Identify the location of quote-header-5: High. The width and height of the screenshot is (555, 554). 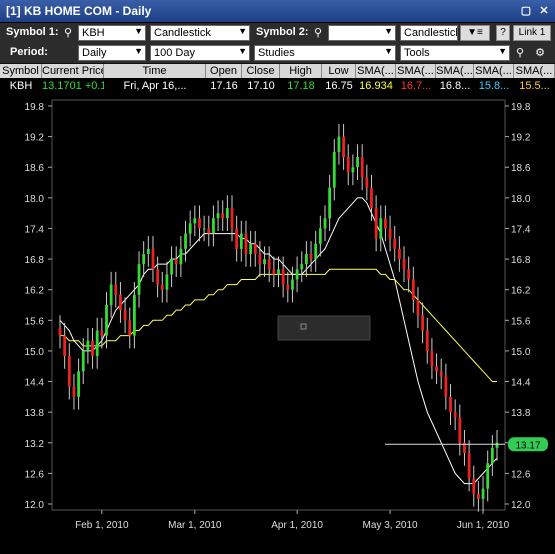
(301, 71).